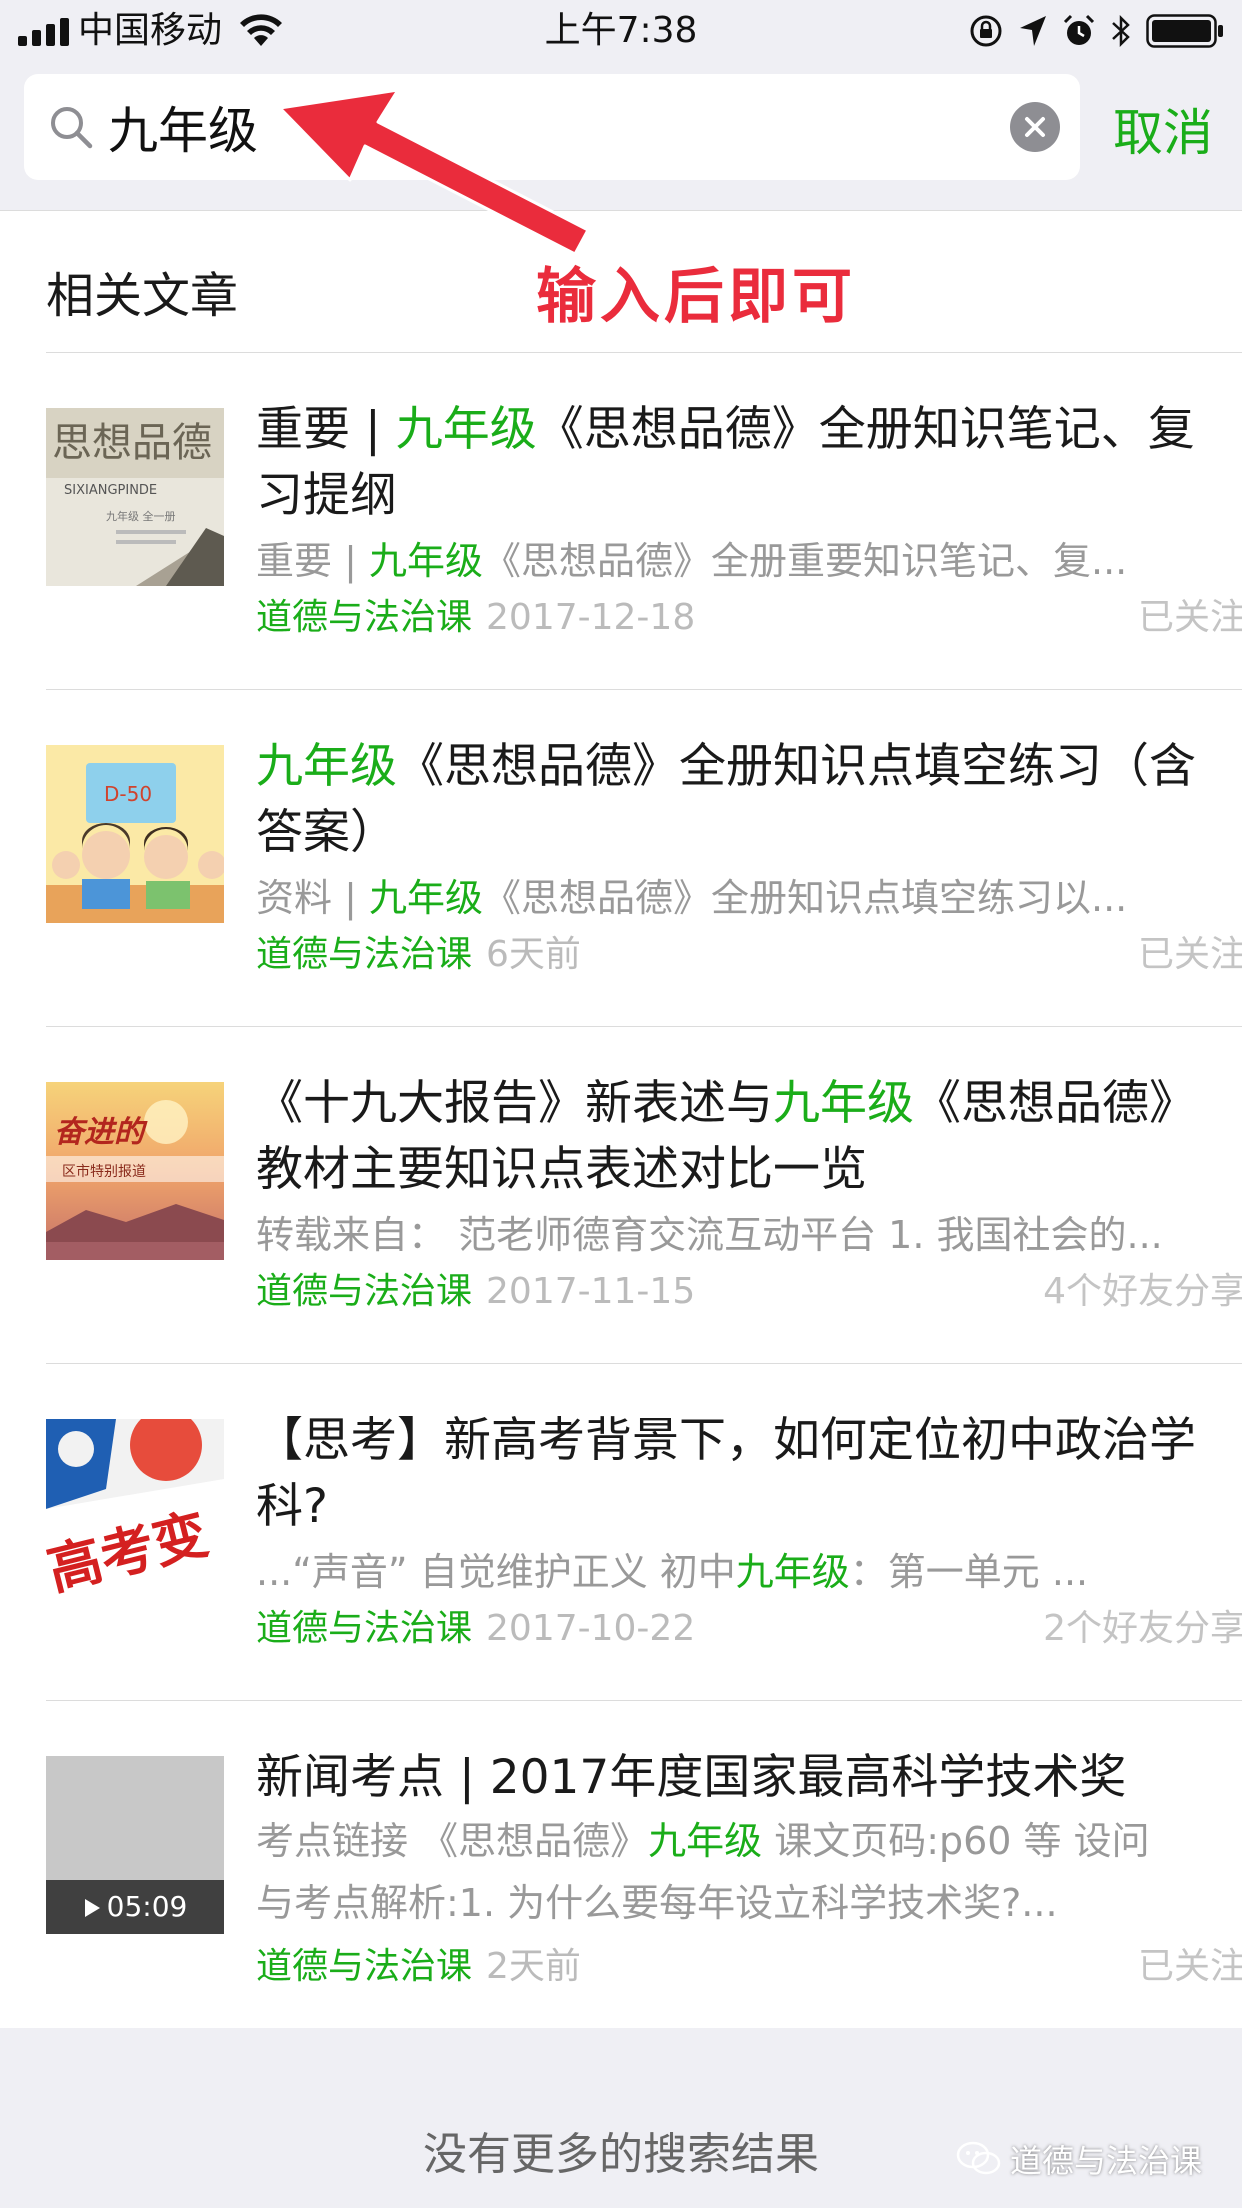 The width and height of the screenshot is (1242, 2208). I want to click on result-title: 【思考】新高考背景下，如何定位初中政治学科?, so click(726, 1473).